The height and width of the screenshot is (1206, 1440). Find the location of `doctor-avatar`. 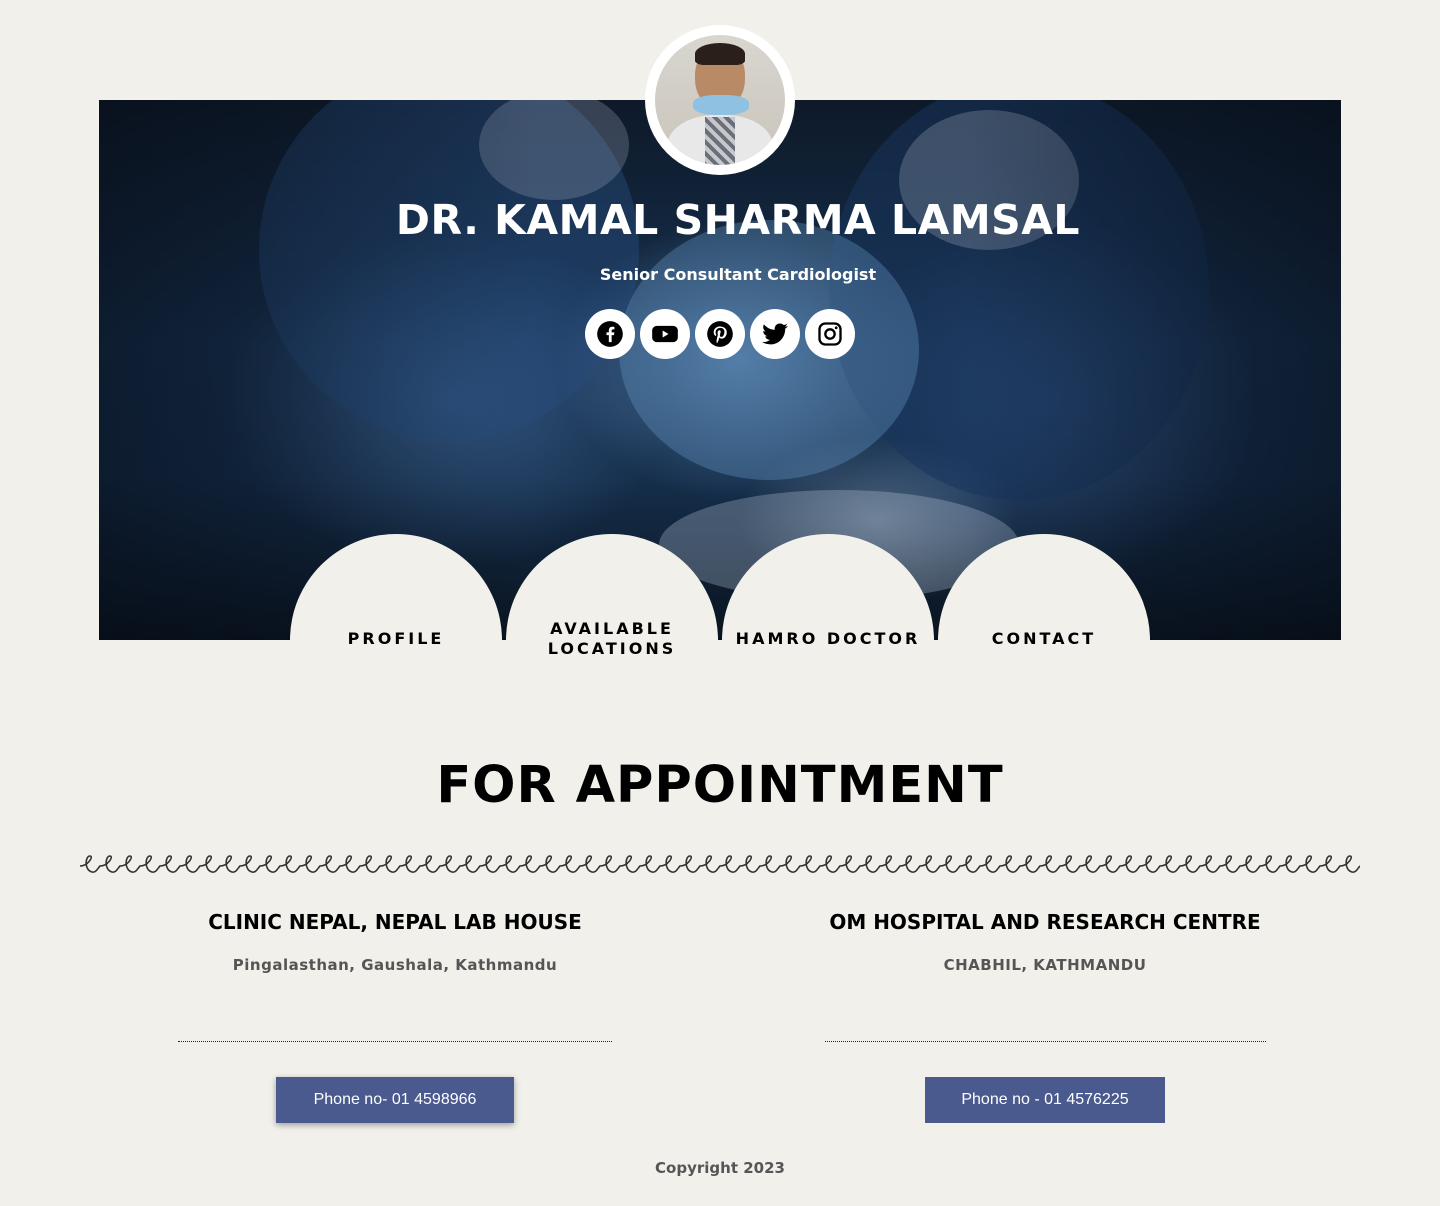

doctor-avatar is located at coordinates (720, 100).